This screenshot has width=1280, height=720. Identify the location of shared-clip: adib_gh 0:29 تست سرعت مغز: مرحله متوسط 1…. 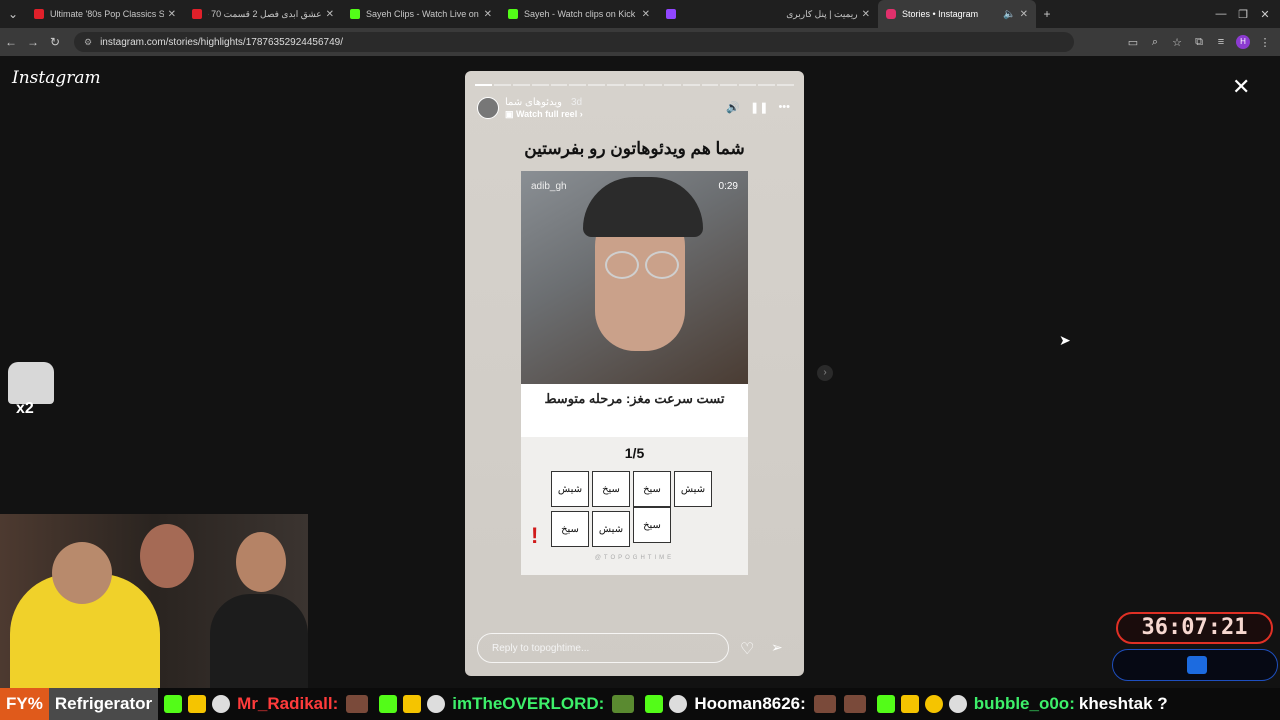
(634, 373).